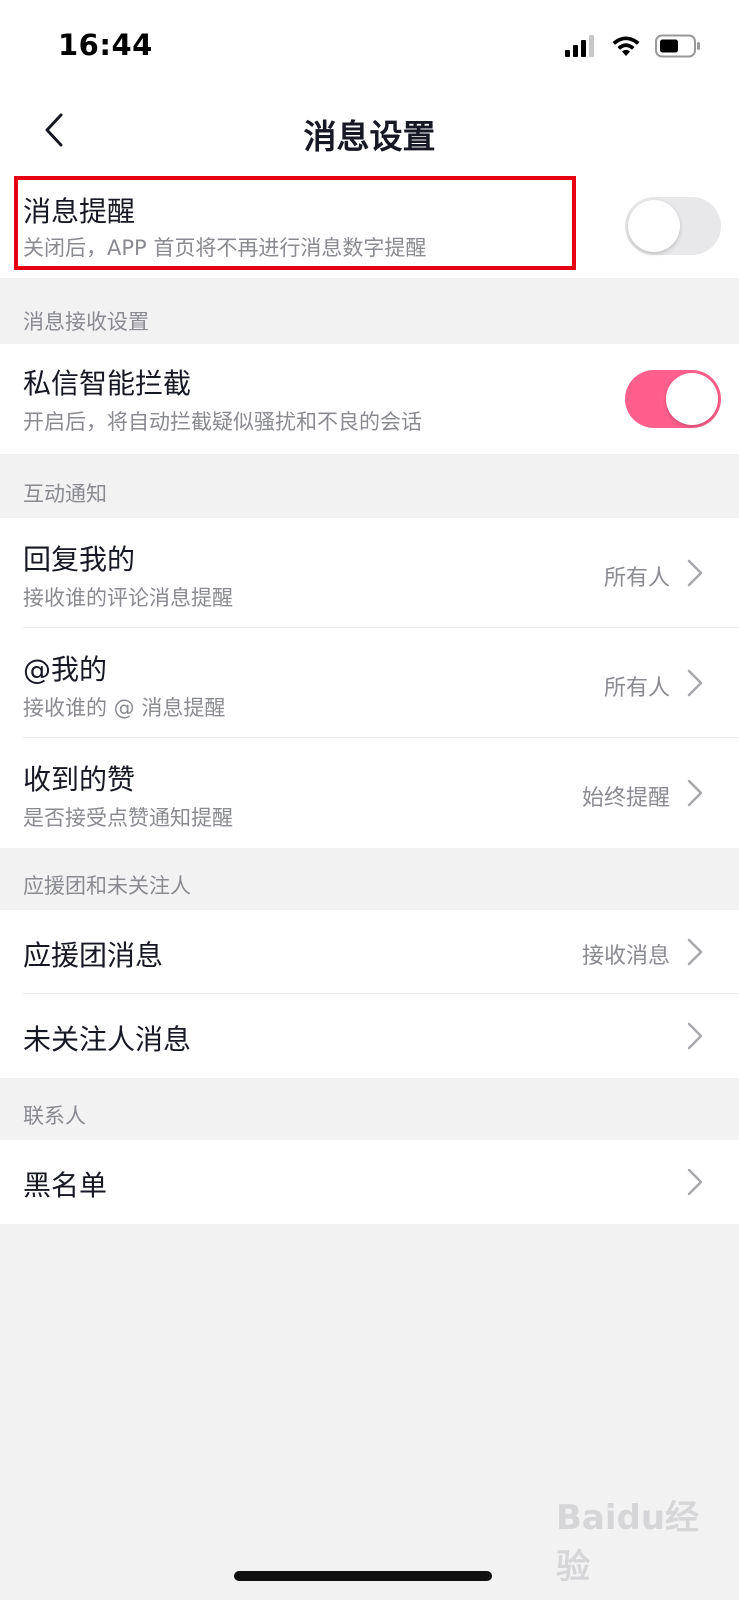  I want to click on nav-bar: 消息设置, so click(369, 133).